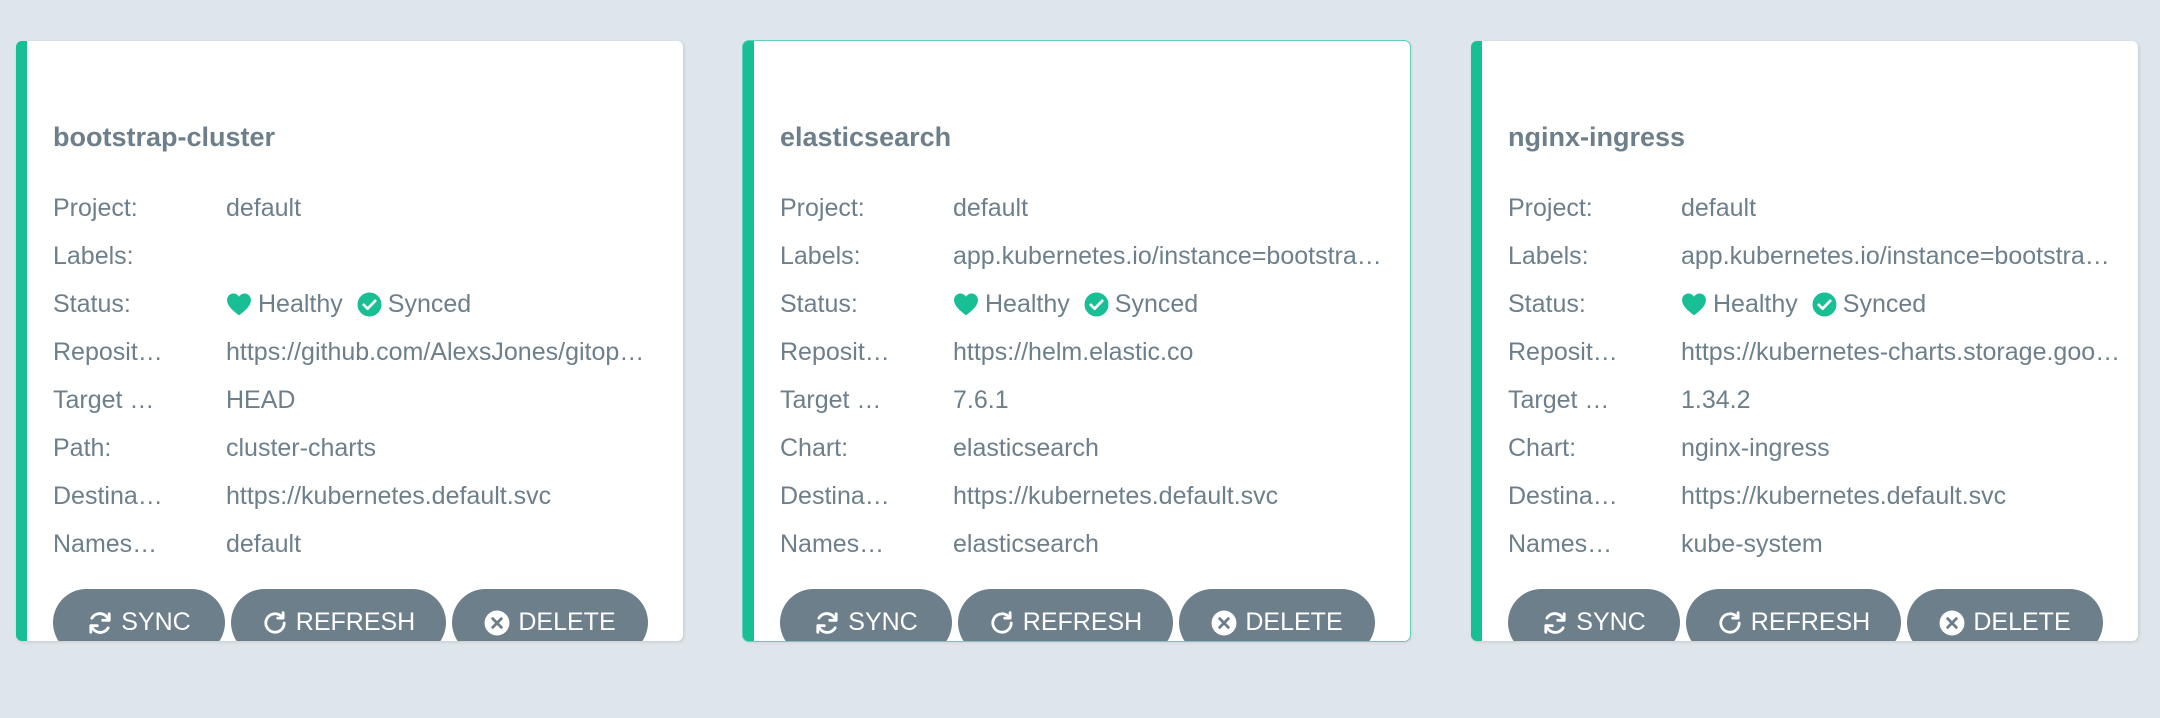 This screenshot has height=718, width=2160. What do you see at coordinates (1026, 543) in the screenshot?
I see `namespace-value: elasticsearch` at bounding box center [1026, 543].